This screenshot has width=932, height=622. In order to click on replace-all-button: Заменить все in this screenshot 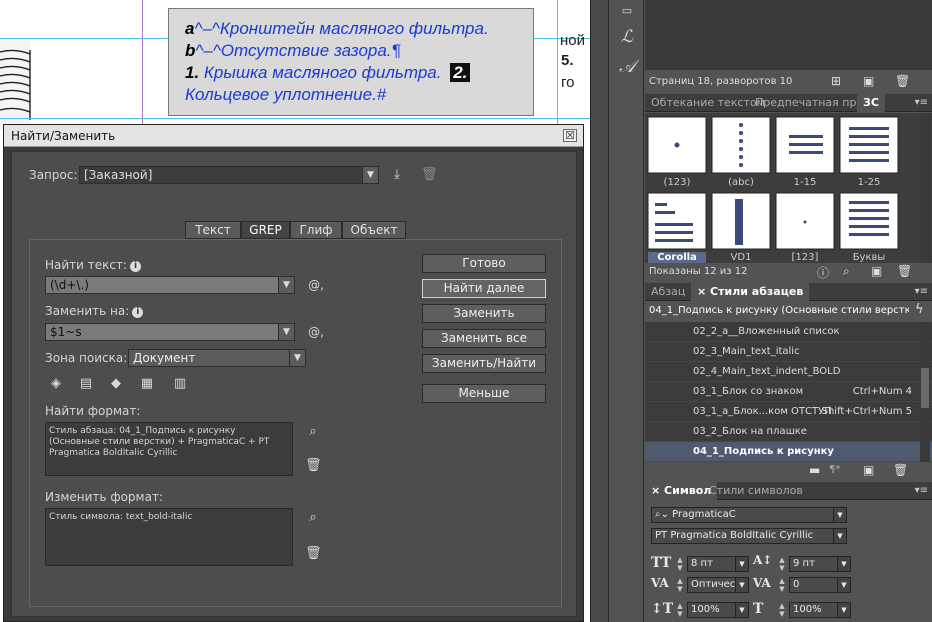, I will do `click(484, 338)`.